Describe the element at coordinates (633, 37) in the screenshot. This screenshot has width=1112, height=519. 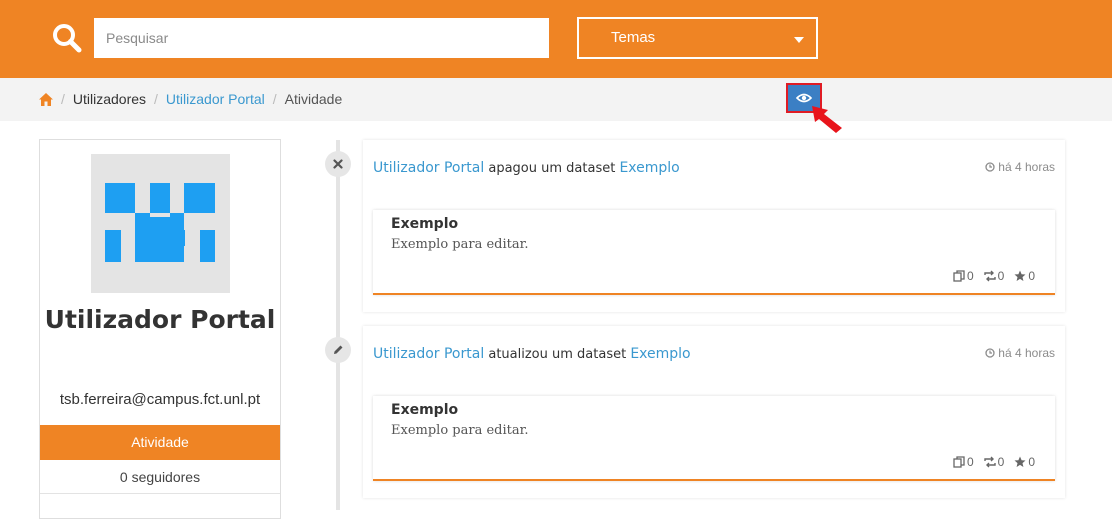
I see `themes-dropdown-label: Temas` at that location.